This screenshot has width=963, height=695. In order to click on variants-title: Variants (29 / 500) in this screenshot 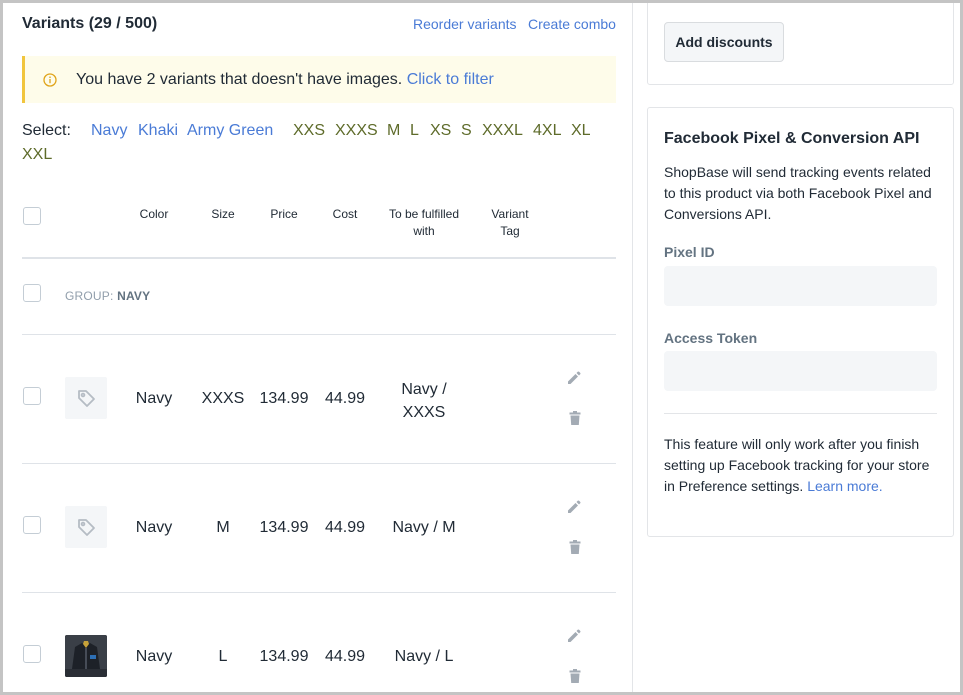, I will do `click(90, 23)`.